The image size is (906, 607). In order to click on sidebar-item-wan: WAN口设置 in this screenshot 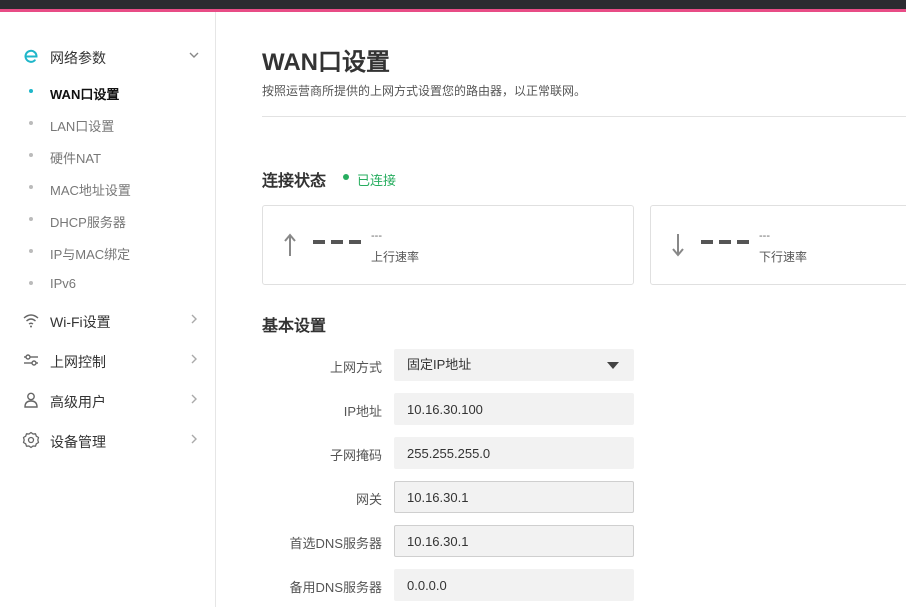, I will do `click(108, 92)`.